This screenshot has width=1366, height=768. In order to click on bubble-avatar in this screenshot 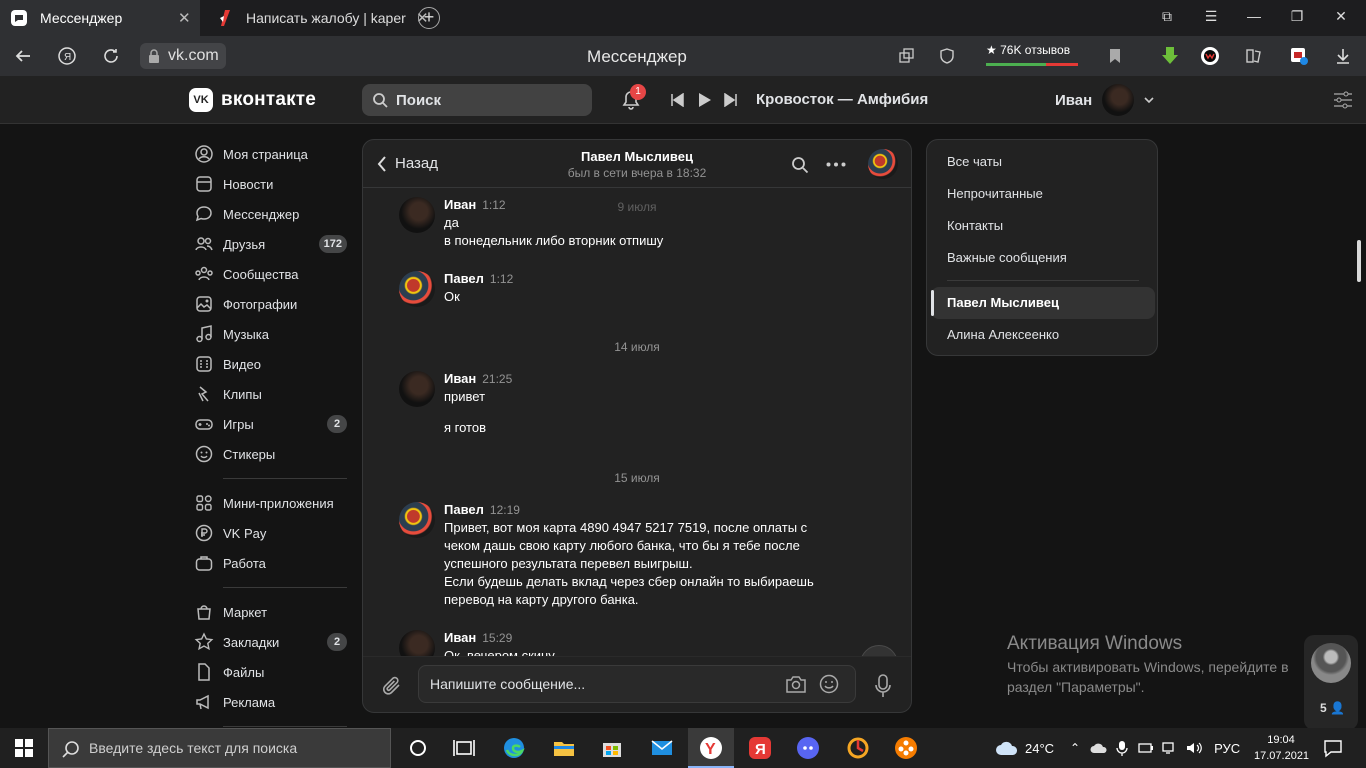, I will do `click(1331, 663)`.